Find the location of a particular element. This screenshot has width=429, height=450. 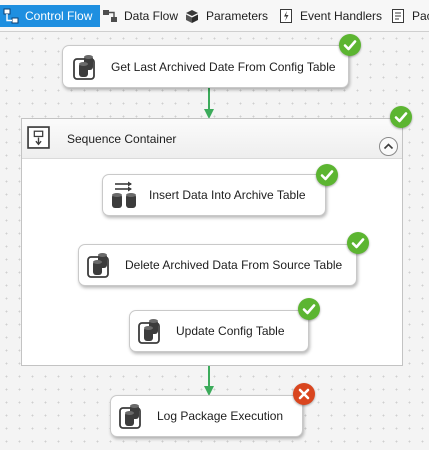

package-explorer-icon is located at coordinates (398, 16).